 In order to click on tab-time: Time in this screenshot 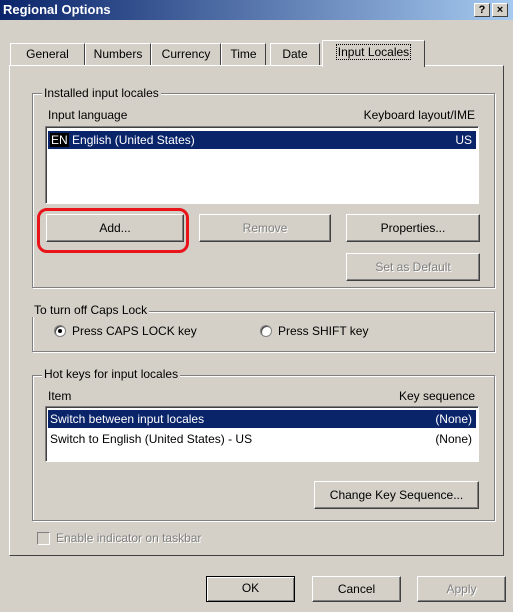, I will do `click(243, 54)`.